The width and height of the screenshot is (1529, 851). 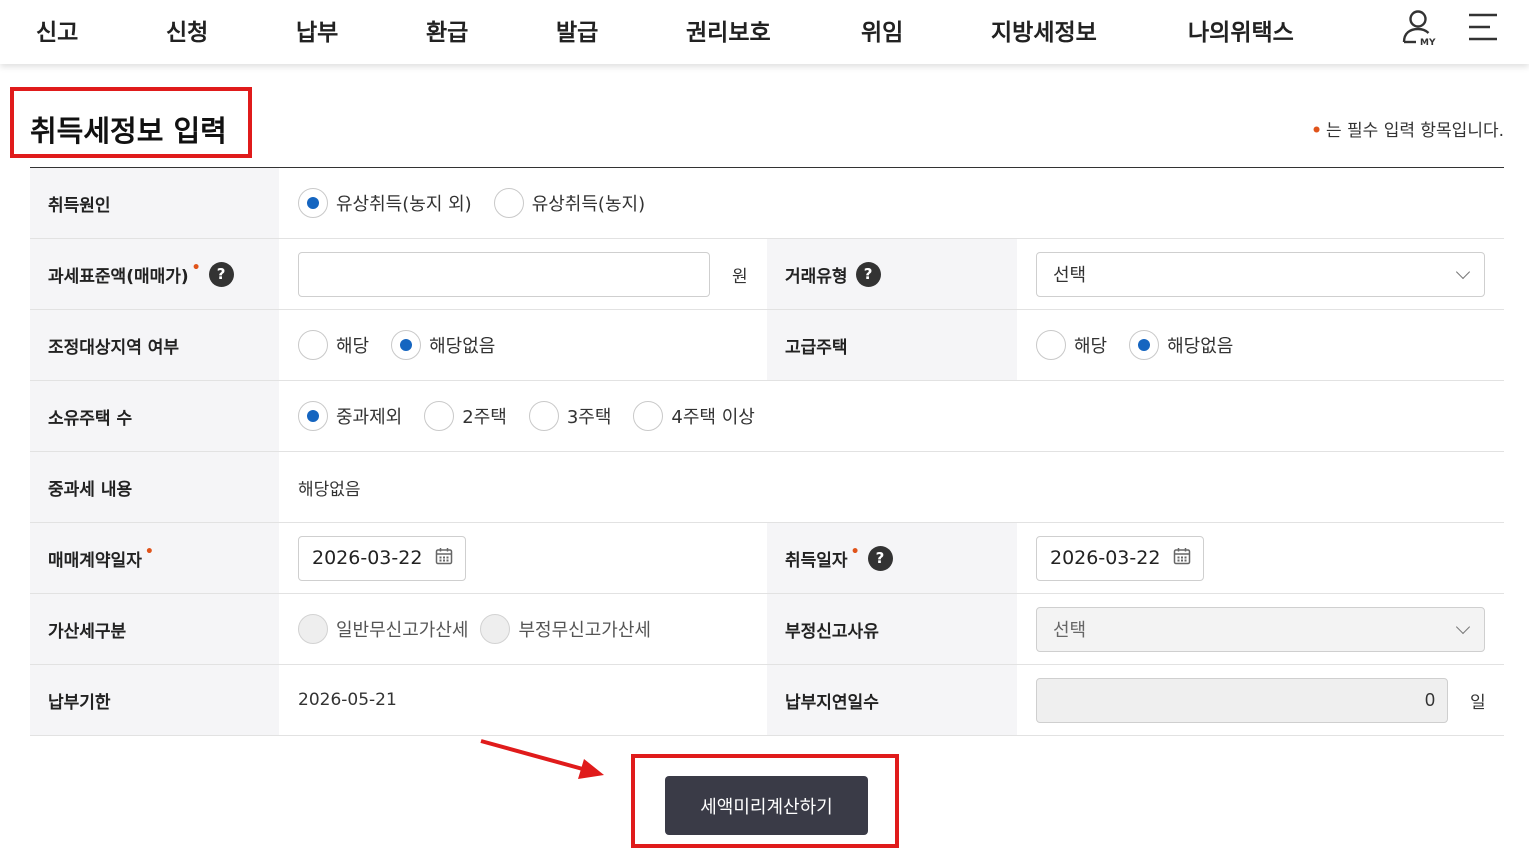 What do you see at coordinates (1420, 31) in the screenshot?
I see `my-page-icon: MY` at bounding box center [1420, 31].